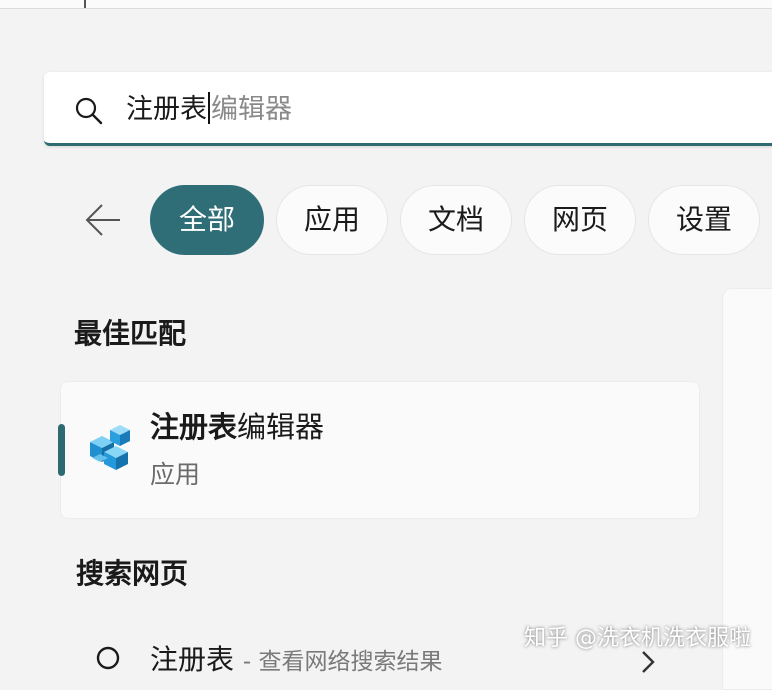 This screenshot has width=772, height=690. I want to click on back-arrow-icon, so click(103, 220).